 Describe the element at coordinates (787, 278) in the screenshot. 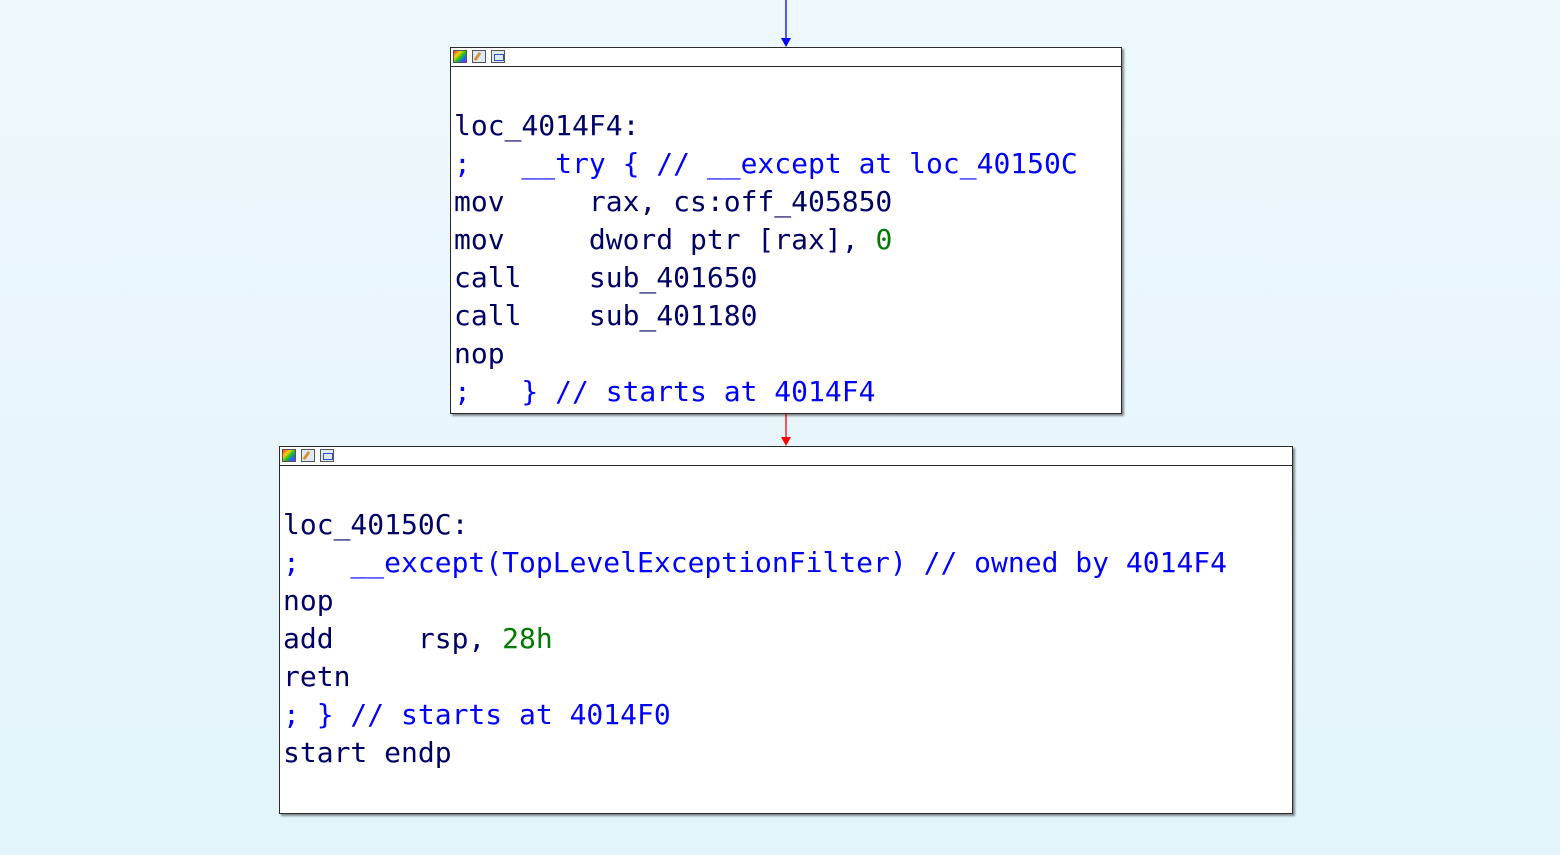

I see `code-line: call sub_401650` at that location.